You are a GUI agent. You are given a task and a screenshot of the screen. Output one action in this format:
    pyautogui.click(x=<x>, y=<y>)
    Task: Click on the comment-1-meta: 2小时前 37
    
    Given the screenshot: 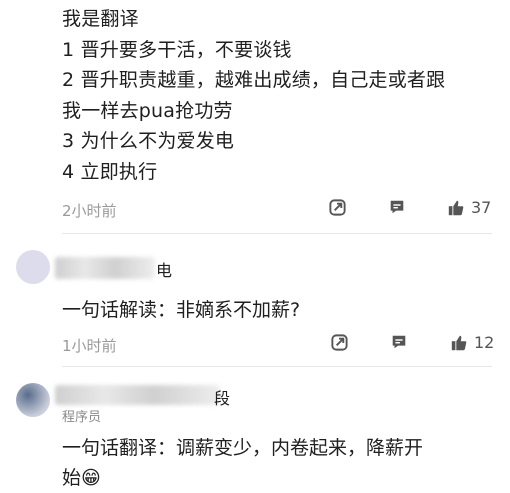 What is the action you would take?
    pyautogui.click(x=255, y=210)
    